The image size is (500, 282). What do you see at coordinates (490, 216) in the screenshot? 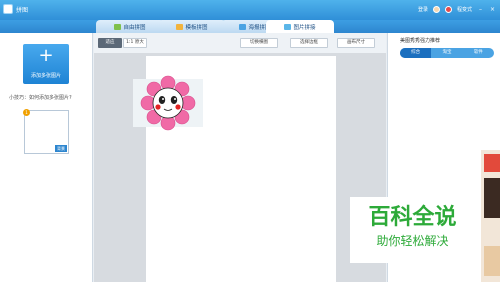
I see `ad-strip` at bounding box center [490, 216].